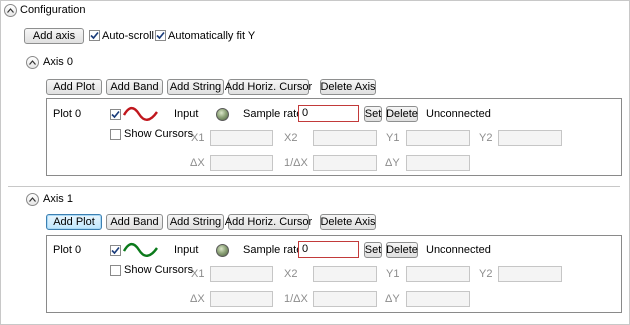 This screenshot has width=630, height=325. What do you see at coordinates (58, 62) in the screenshot?
I see `axis-0-title: Axis 0` at bounding box center [58, 62].